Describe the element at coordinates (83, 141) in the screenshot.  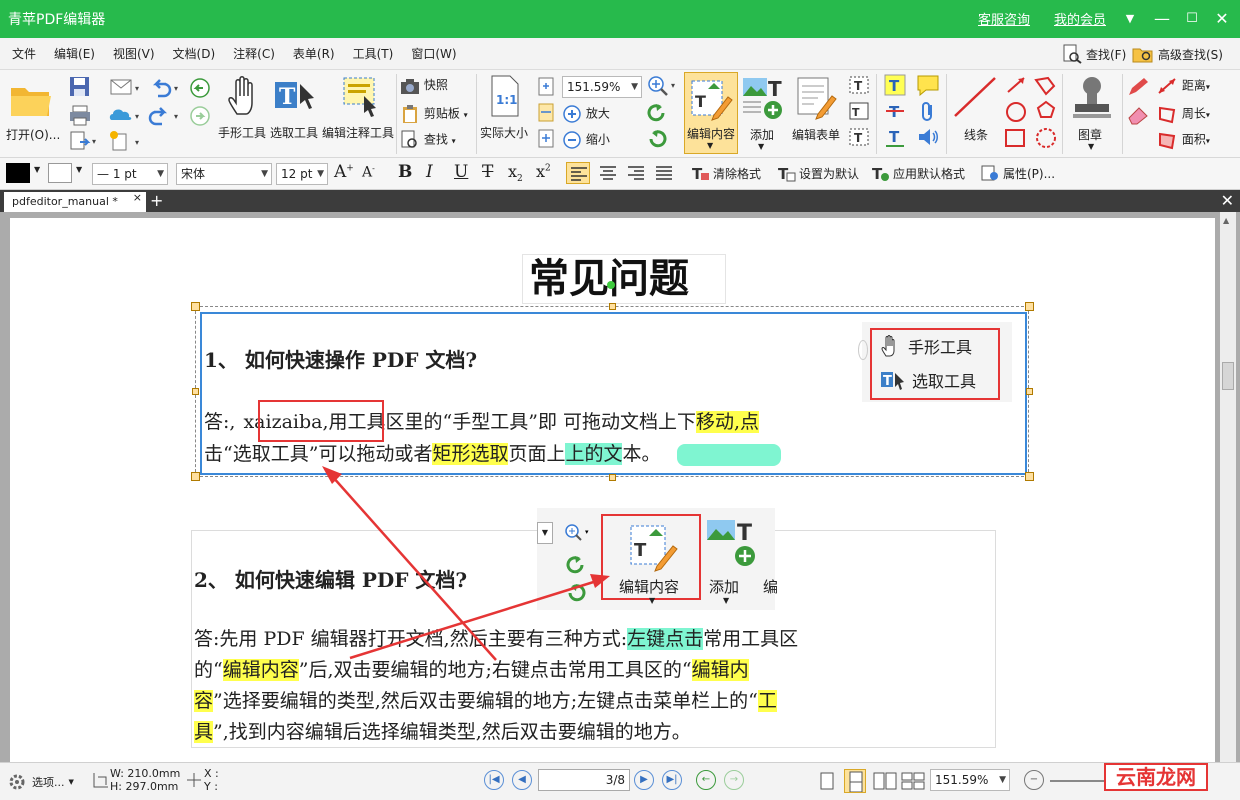
I see `export-doc-icon: ▾` at that location.